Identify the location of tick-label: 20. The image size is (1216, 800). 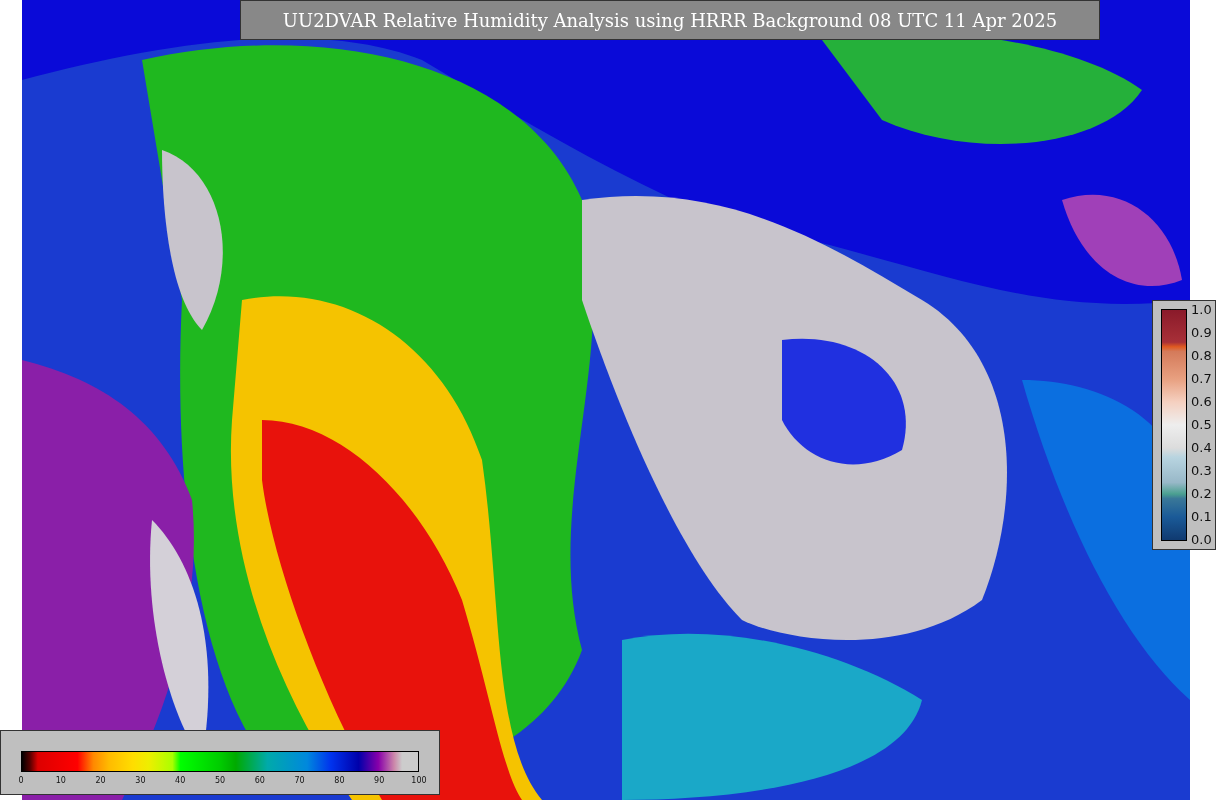
(100, 780).